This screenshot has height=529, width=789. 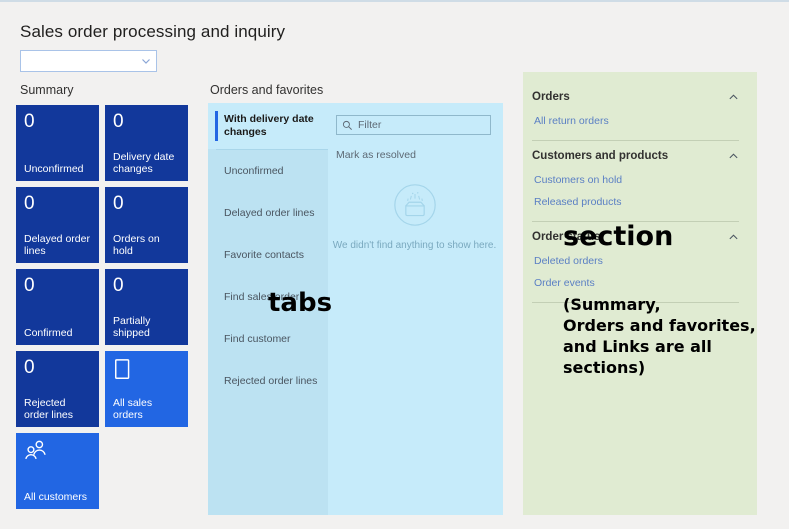 I want to click on link-deleted-orders: Deleted orders, so click(x=637, y=261).